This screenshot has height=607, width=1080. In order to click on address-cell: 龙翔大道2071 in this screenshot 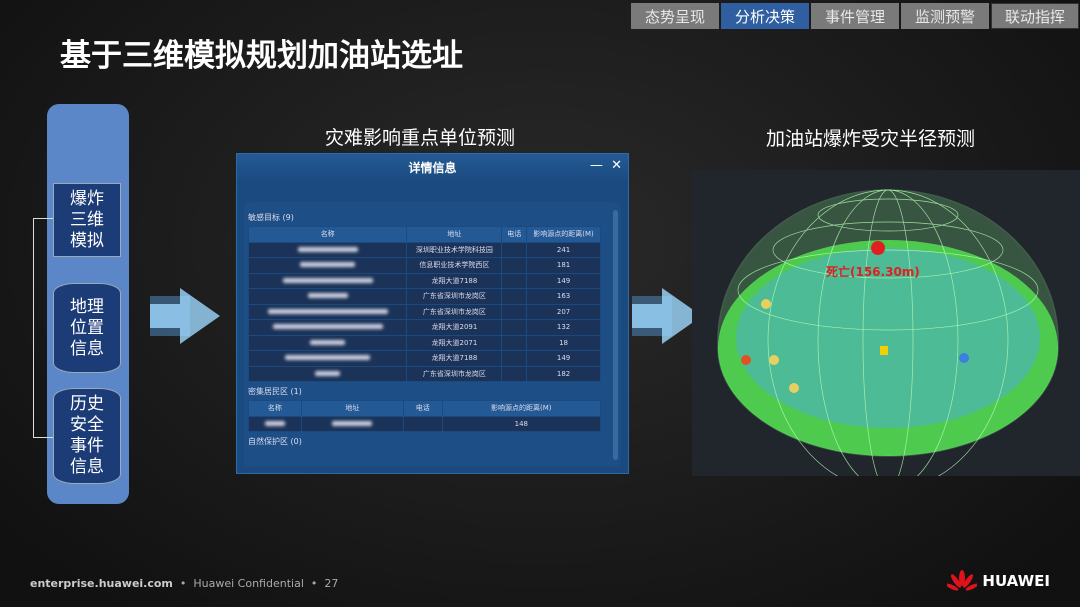, I will do `click(454, 342)`.